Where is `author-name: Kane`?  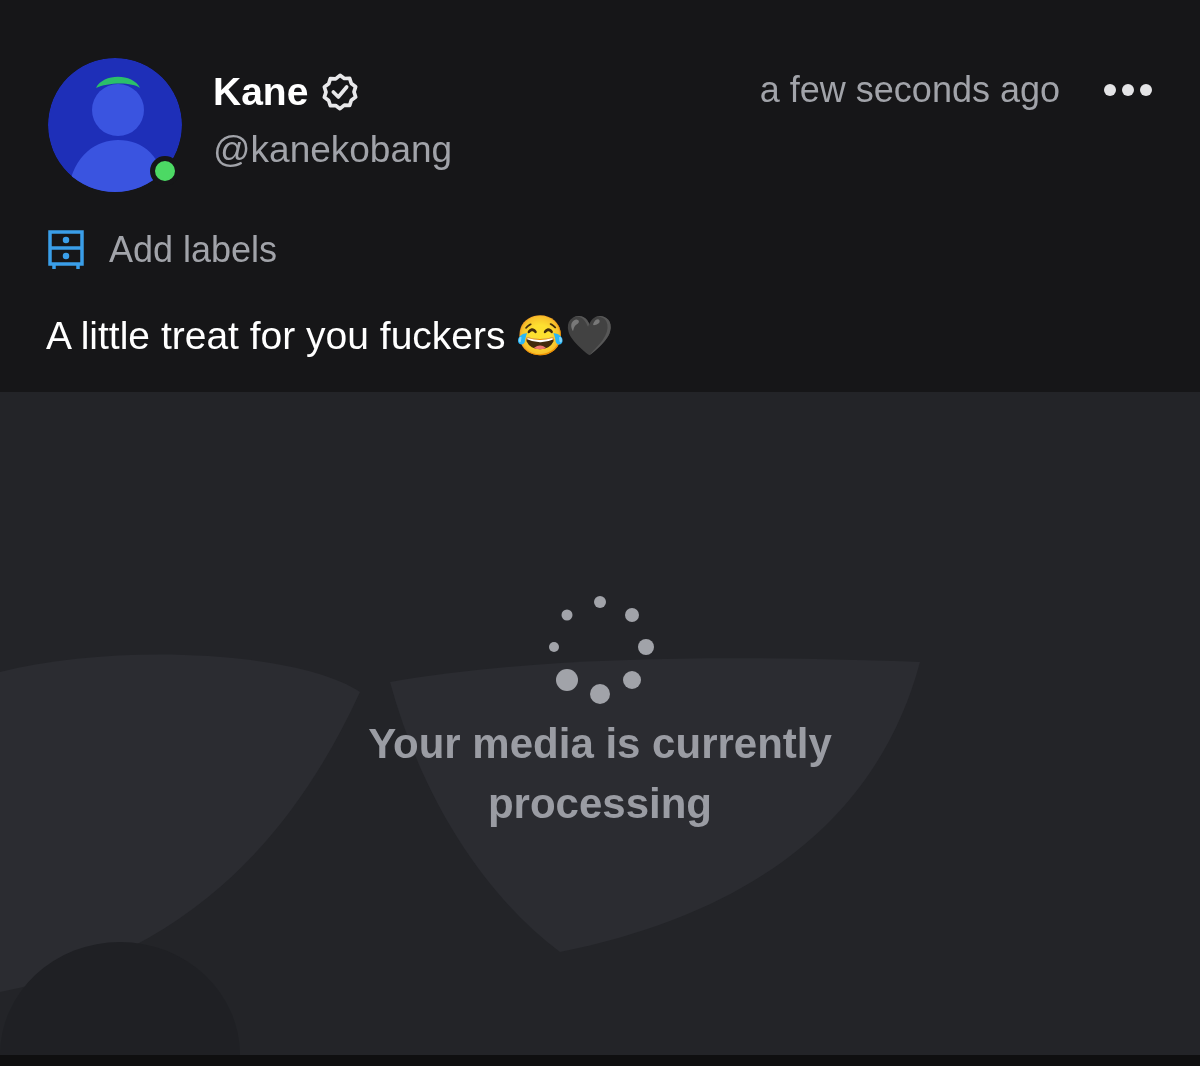
author-name: Kane is located at coordinates (261, 92).